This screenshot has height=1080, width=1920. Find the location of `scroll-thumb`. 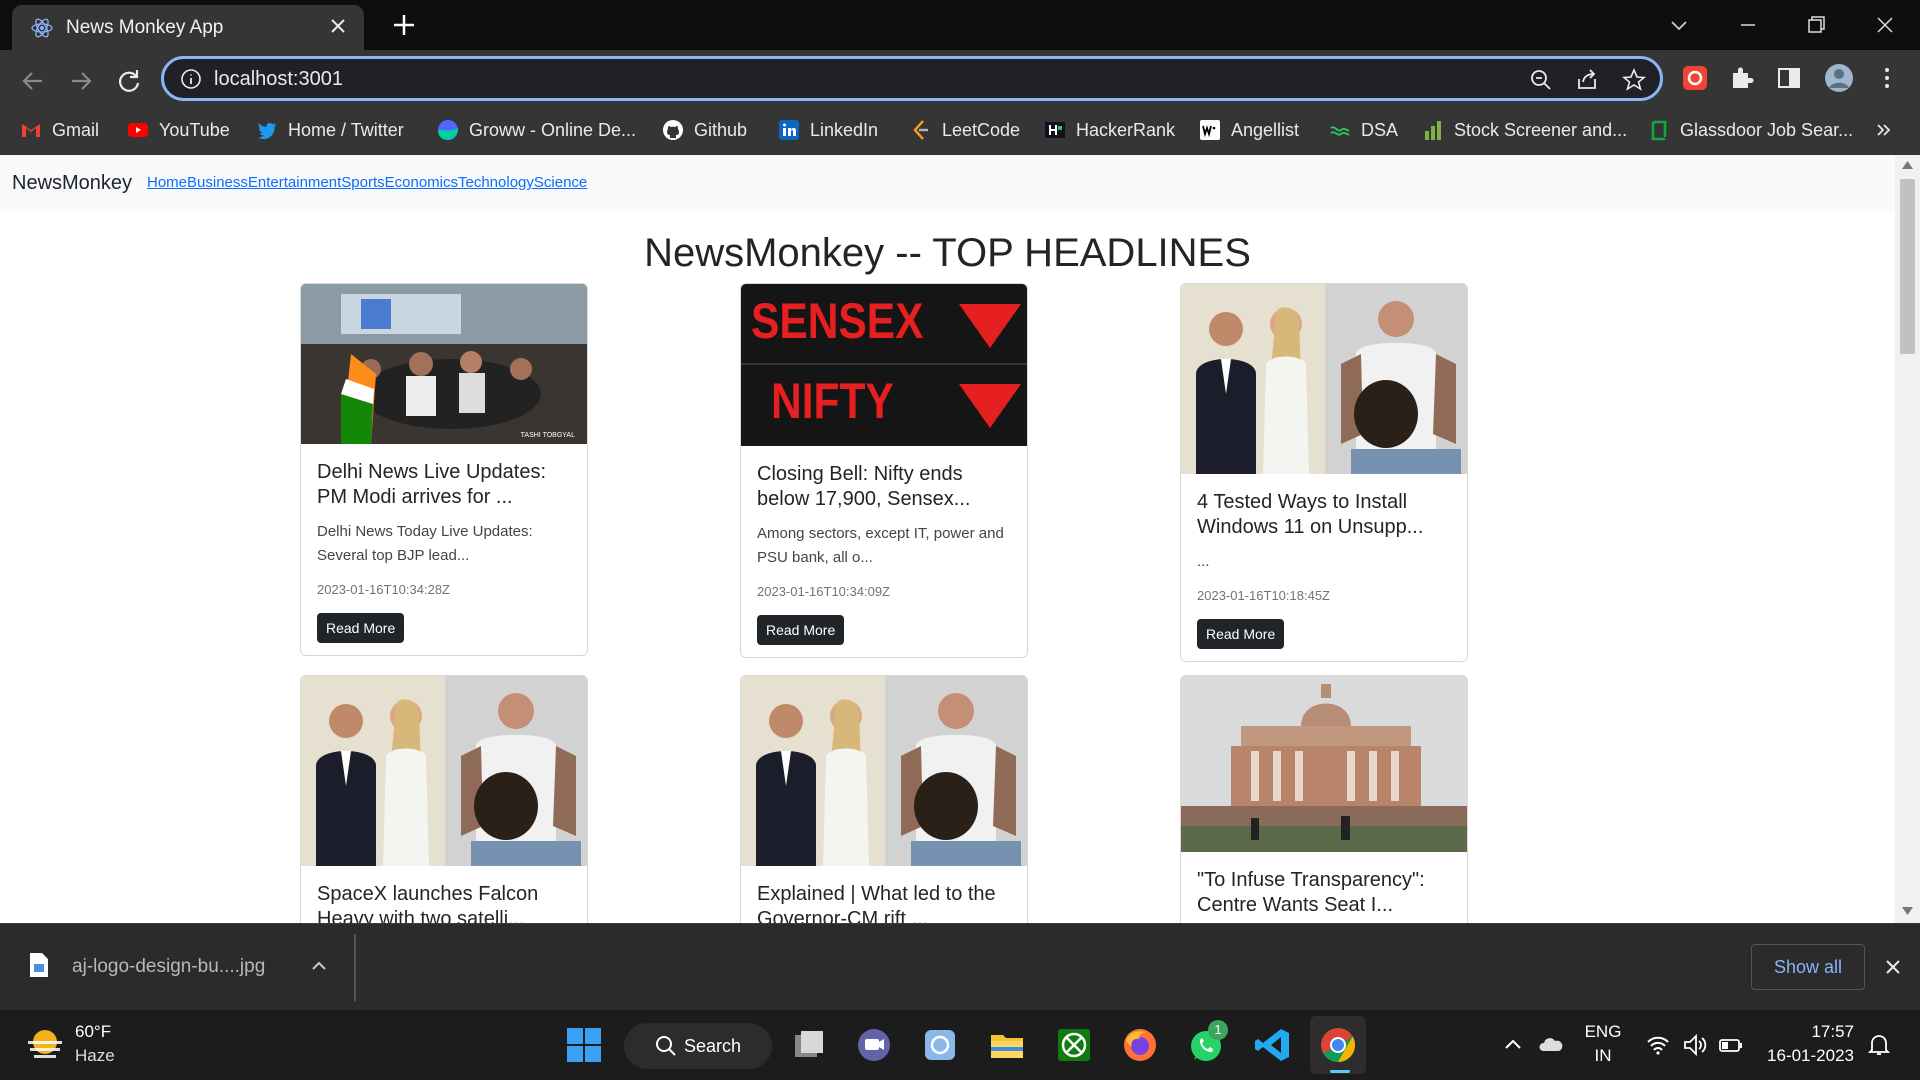

scroll-thumb is located at coordinates (1907, 266).